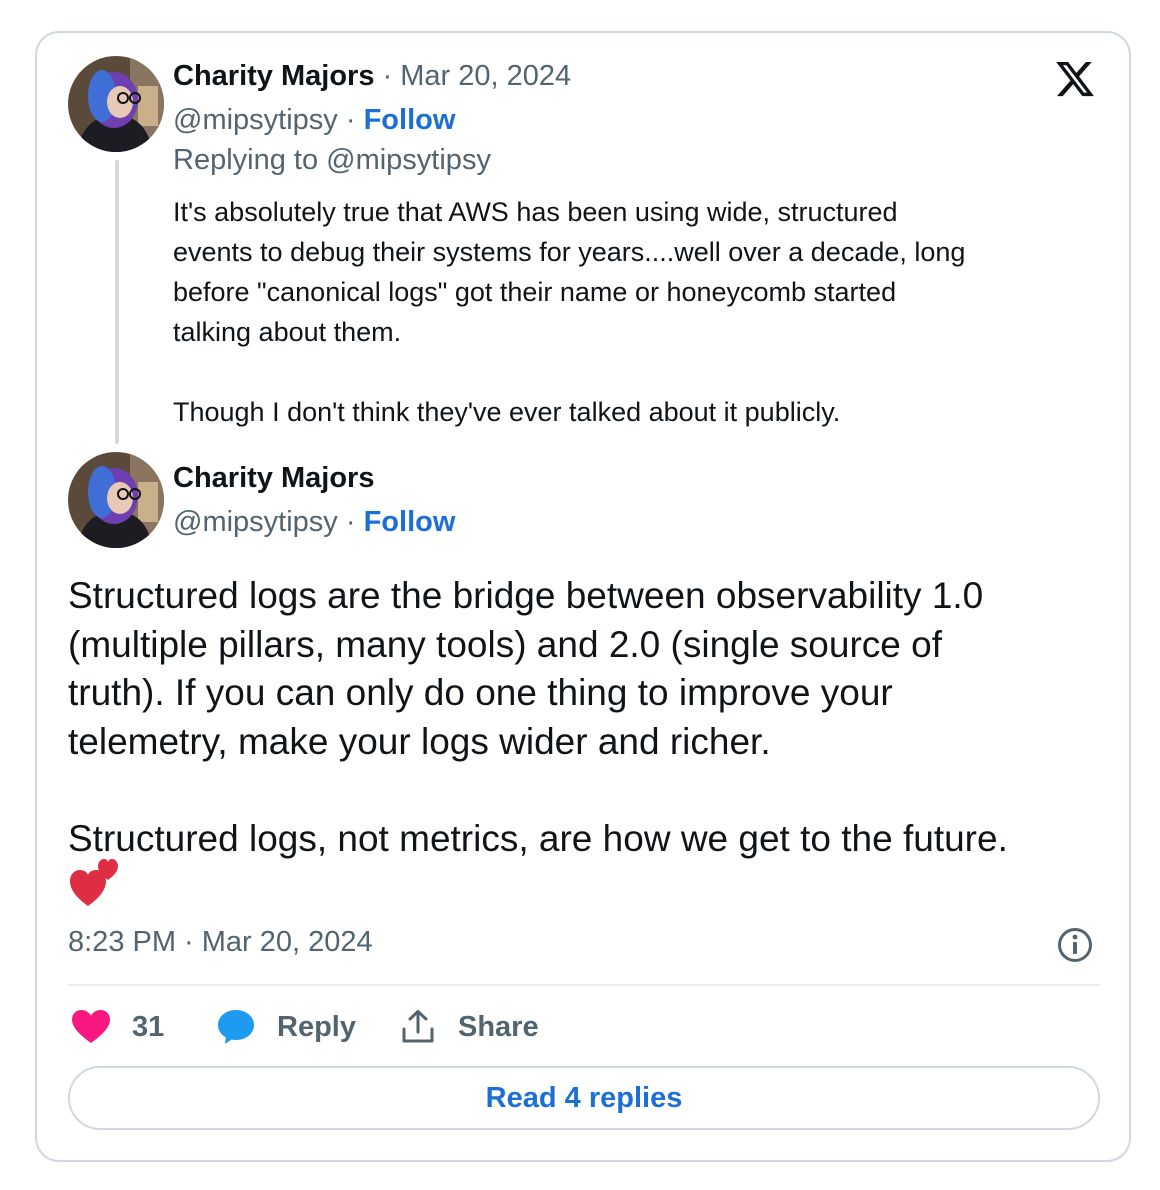 This screenshot has height=1190, width=1160. I want to click on tweet-timestamp: 8:23 PM · Mar 20, 2024, so click(220, 942).